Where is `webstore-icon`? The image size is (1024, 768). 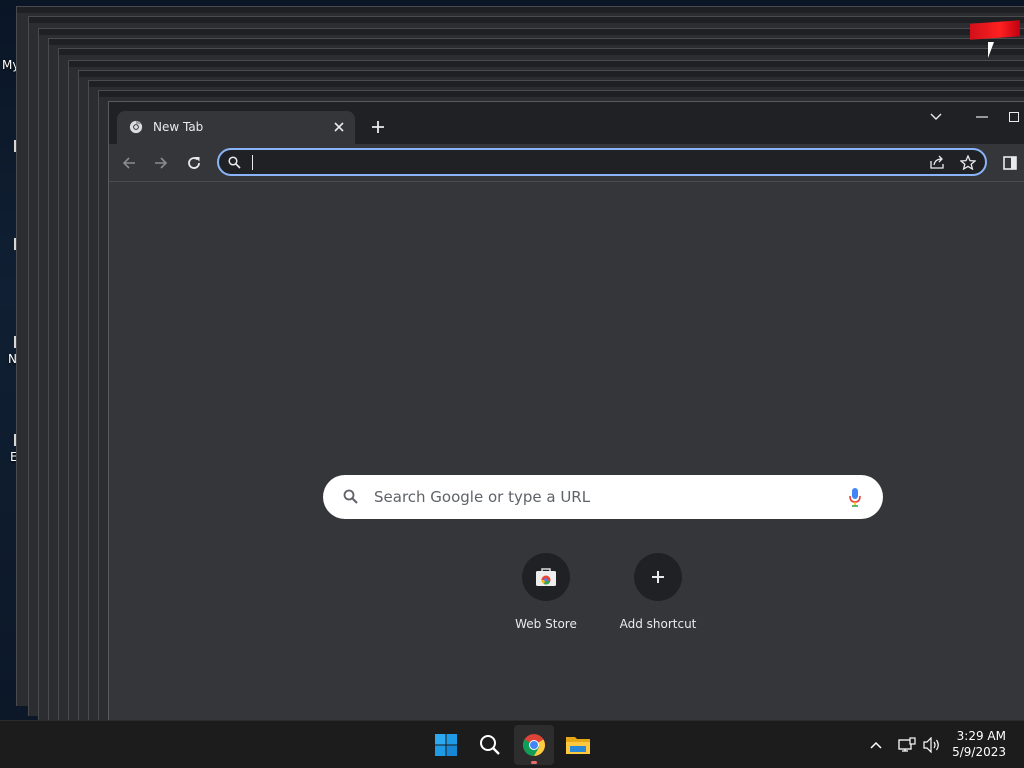
webstore-icon is located at coordinates (546, 577).